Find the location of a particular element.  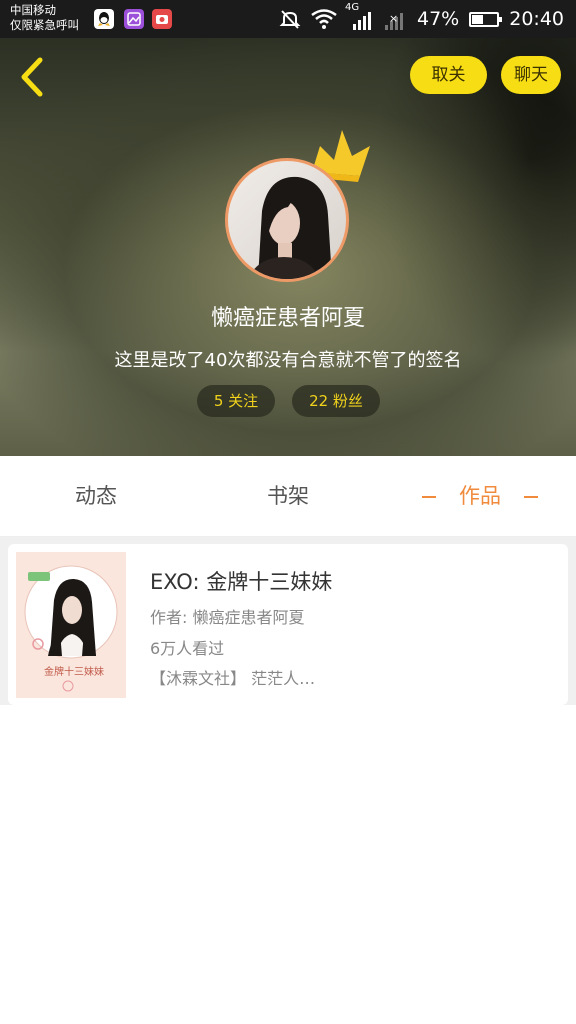

avatar is located at coordinates (287, 220).